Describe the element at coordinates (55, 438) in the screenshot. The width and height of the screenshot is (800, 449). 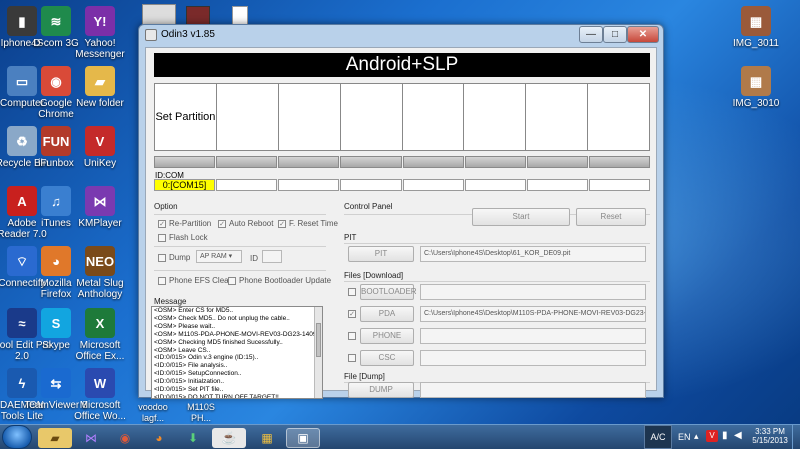
I see `explorer-taskbar-icon: ▰` at that location.